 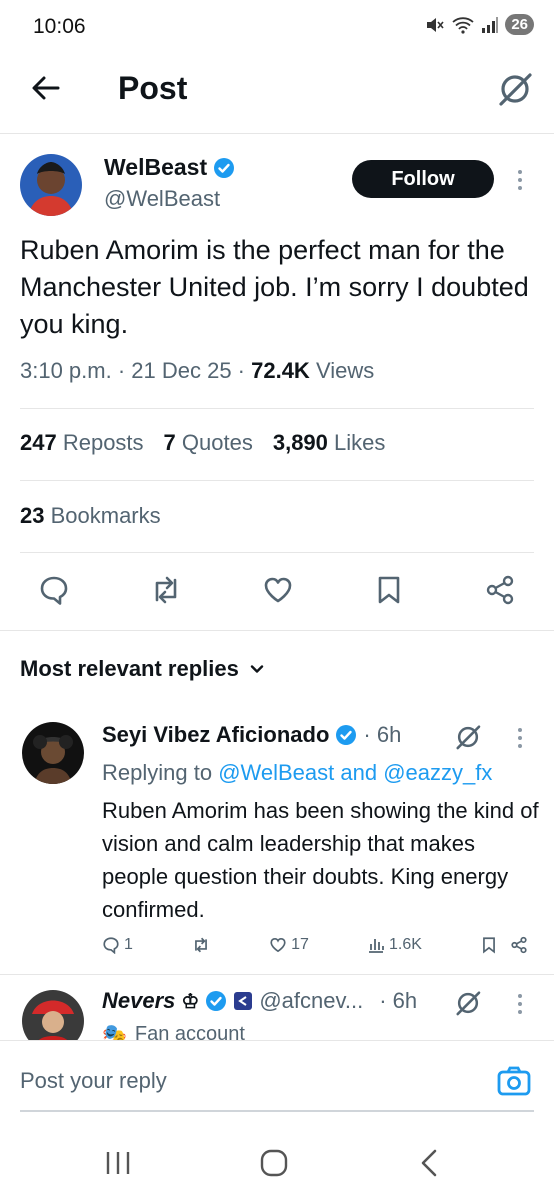 I want to click on reply-more-icon, so click(x=520, y=738).